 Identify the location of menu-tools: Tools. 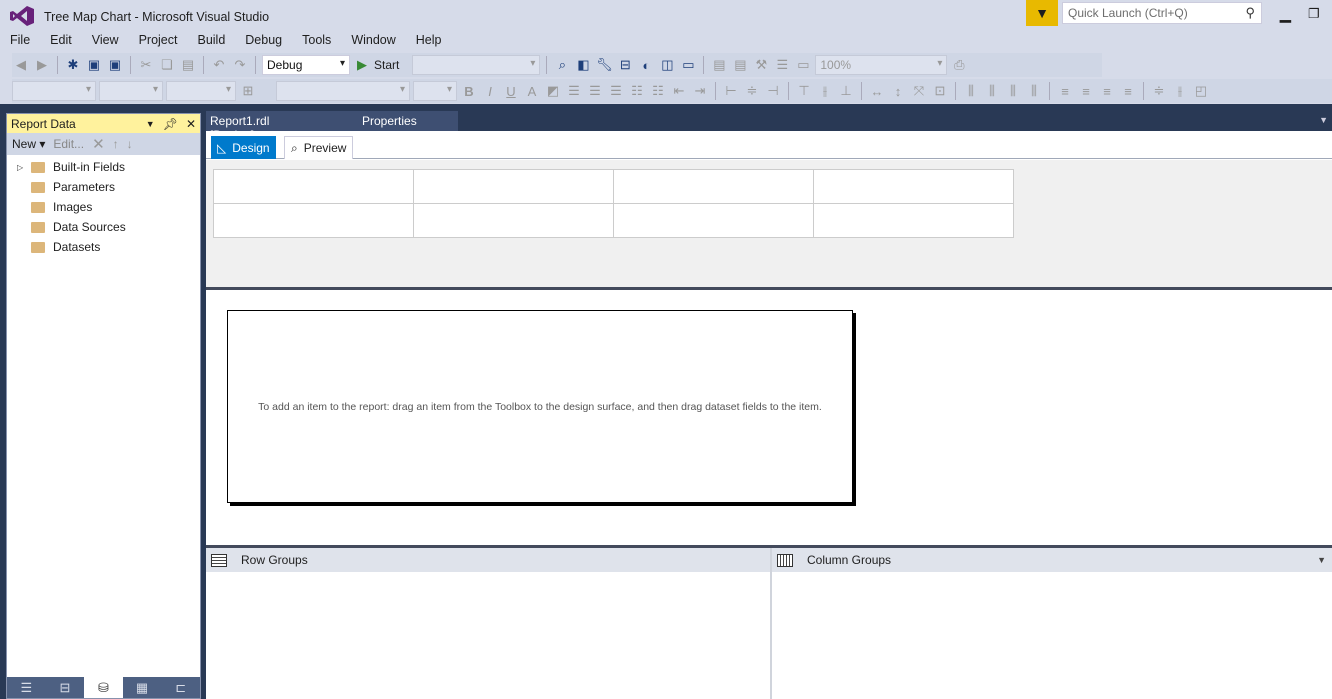
(316, 41).